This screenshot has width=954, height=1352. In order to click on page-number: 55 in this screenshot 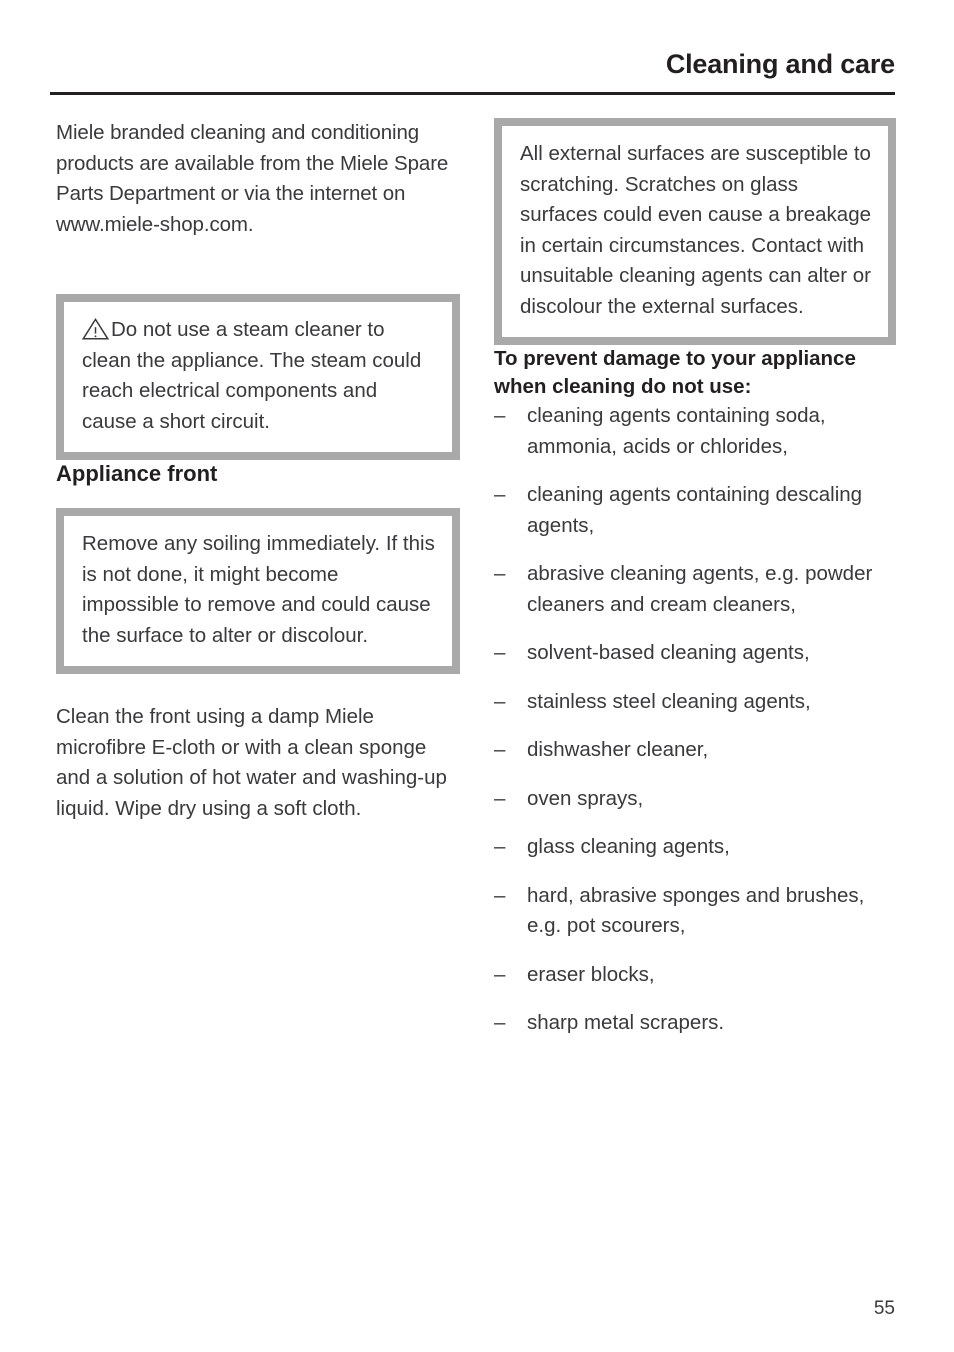, I will do `click(884, 1308)`.